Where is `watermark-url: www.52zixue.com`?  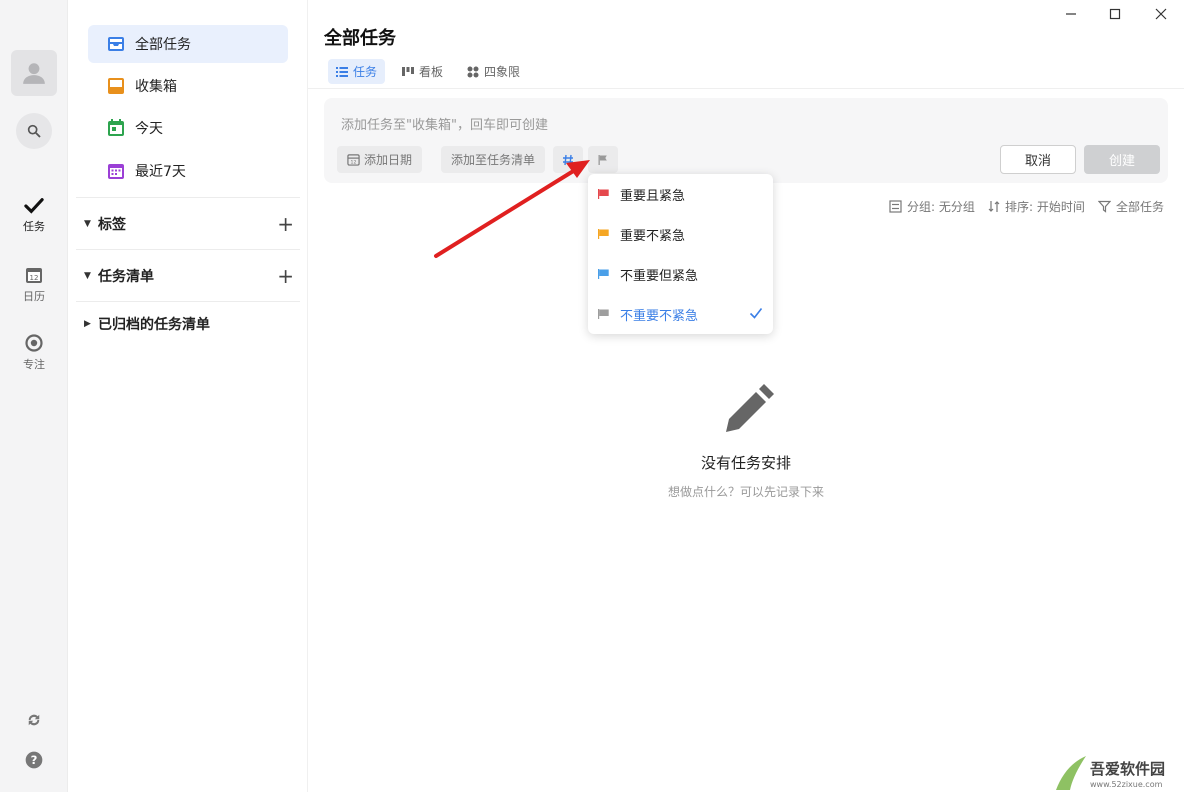
watermark-url: www.52zixue.com is located at coordinates (1126, 784).